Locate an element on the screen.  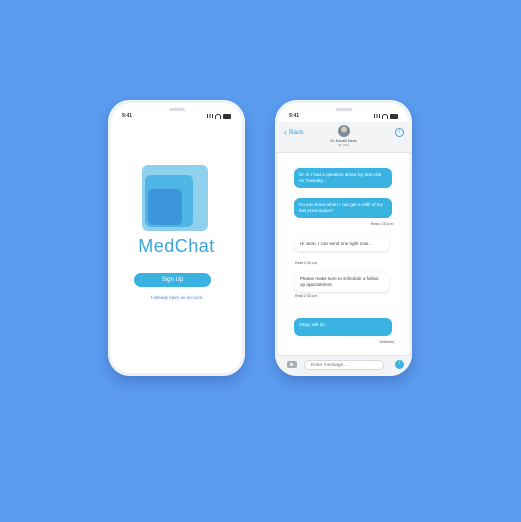
message-composer: ↑ is located at coordinates (343, 365).